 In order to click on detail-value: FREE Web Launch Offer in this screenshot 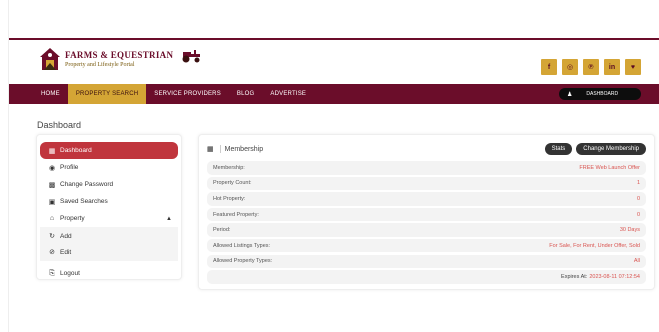, I will do `click(609, 167)`.